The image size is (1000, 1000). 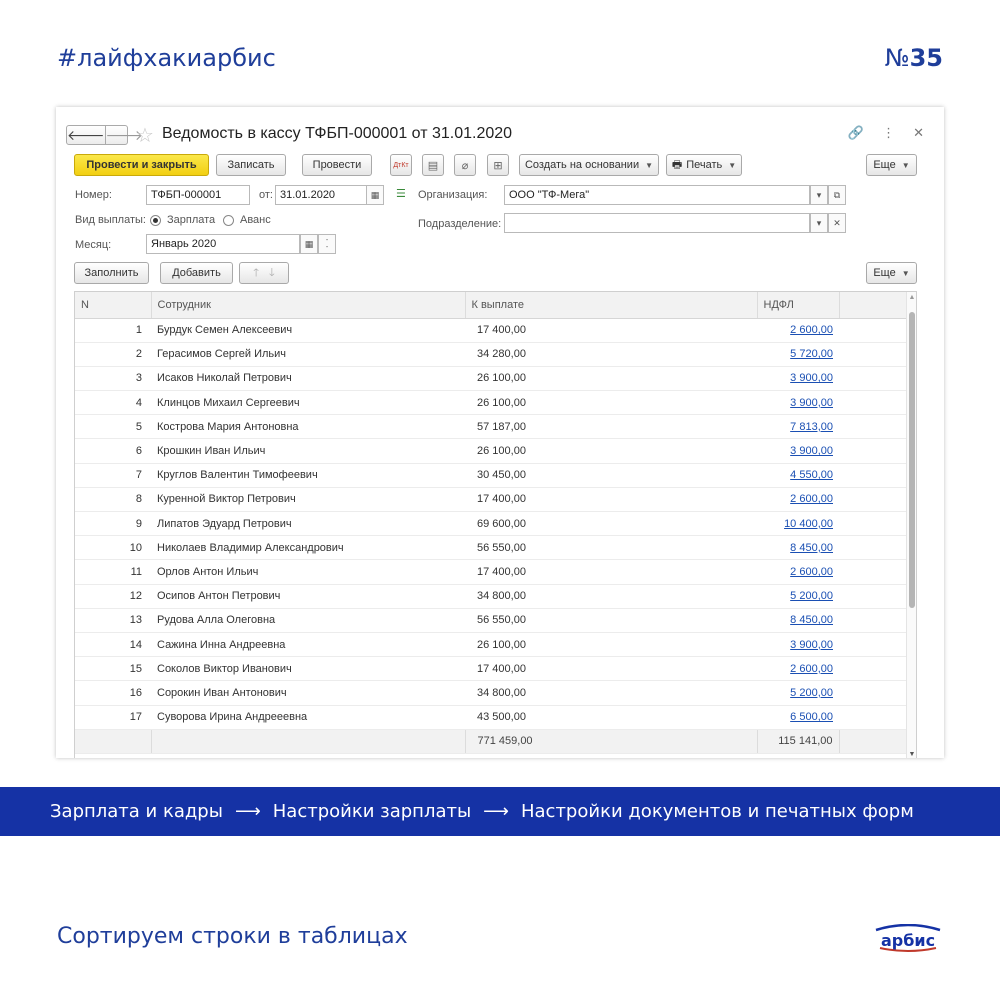 I want to click on arrow-up-icon: 🡑, so click(x=256, y=273).